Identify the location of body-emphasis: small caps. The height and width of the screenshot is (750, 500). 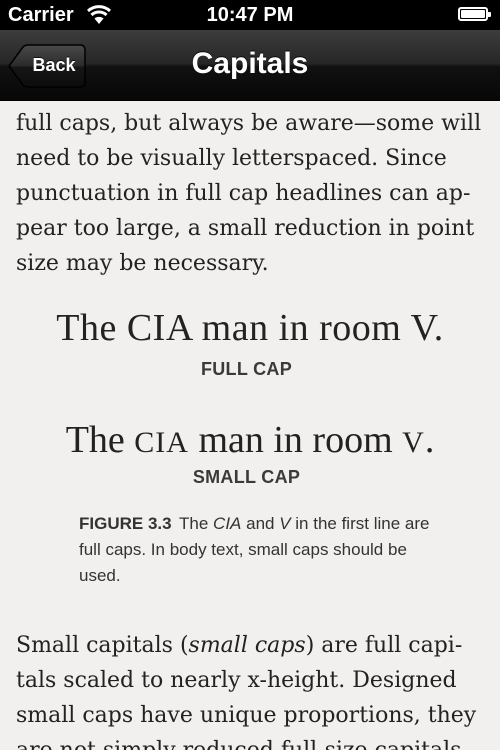
(247, 645).